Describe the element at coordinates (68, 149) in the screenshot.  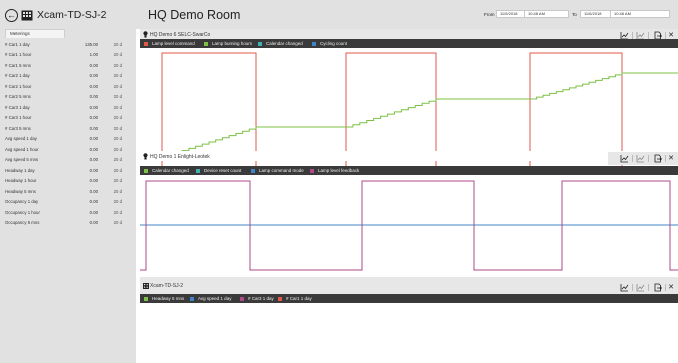
I see `metering-row: Avg speed 1 hour 0.00 20 d` at that location.